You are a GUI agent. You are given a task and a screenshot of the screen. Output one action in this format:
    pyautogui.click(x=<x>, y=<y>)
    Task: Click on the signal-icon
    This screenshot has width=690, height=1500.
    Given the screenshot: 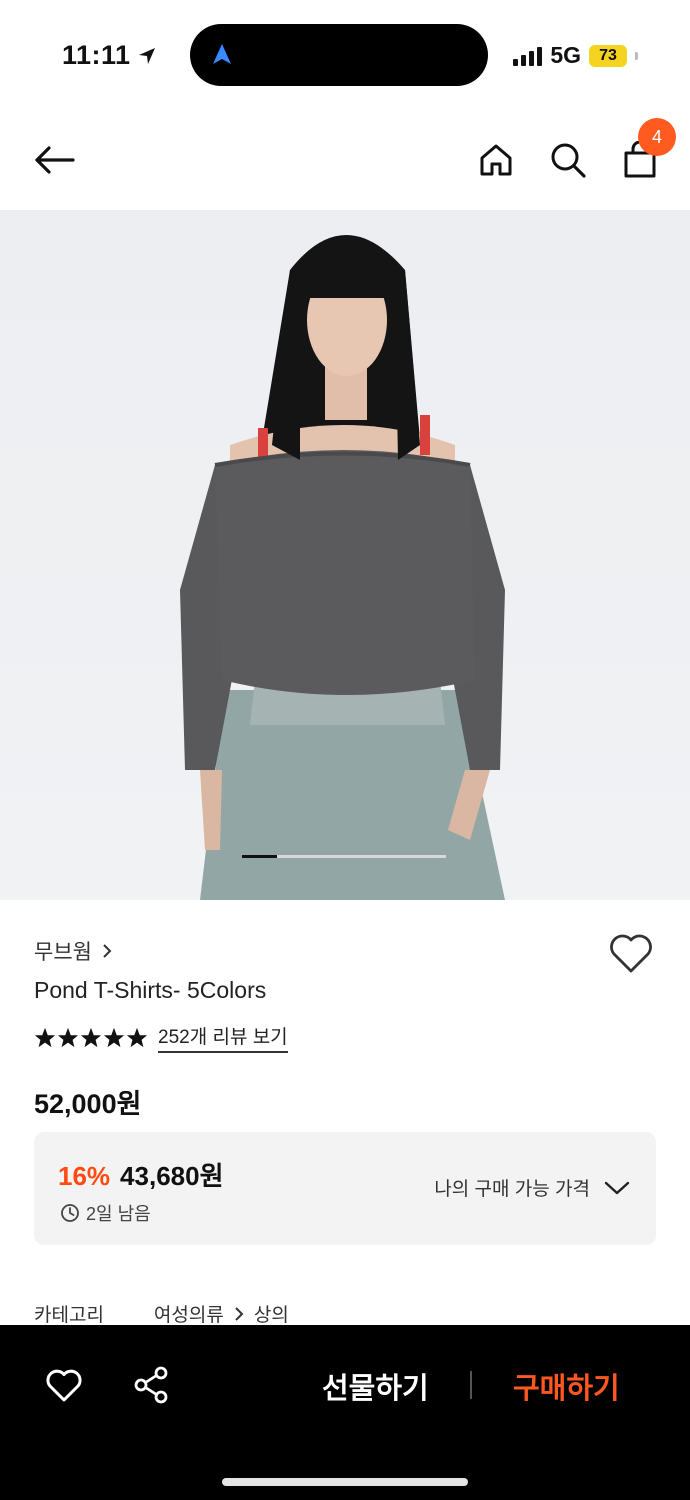 What is the action you would take?
    pyautogui.click(x=528, y=56)
    